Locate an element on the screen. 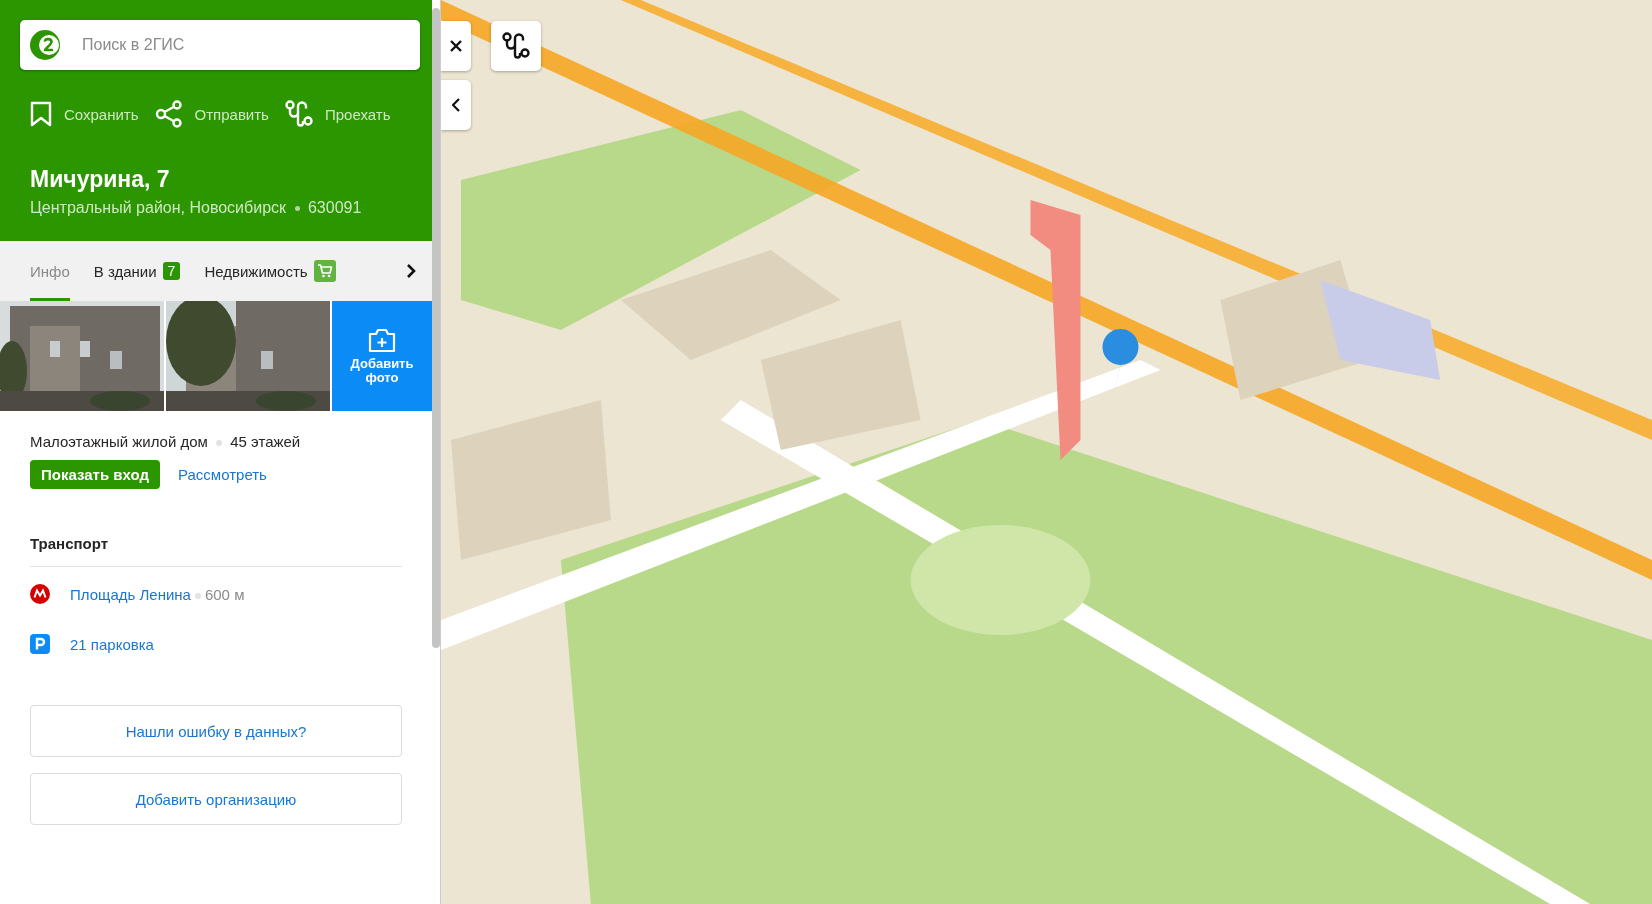  collapse-button is located at coordinates (456, 105).